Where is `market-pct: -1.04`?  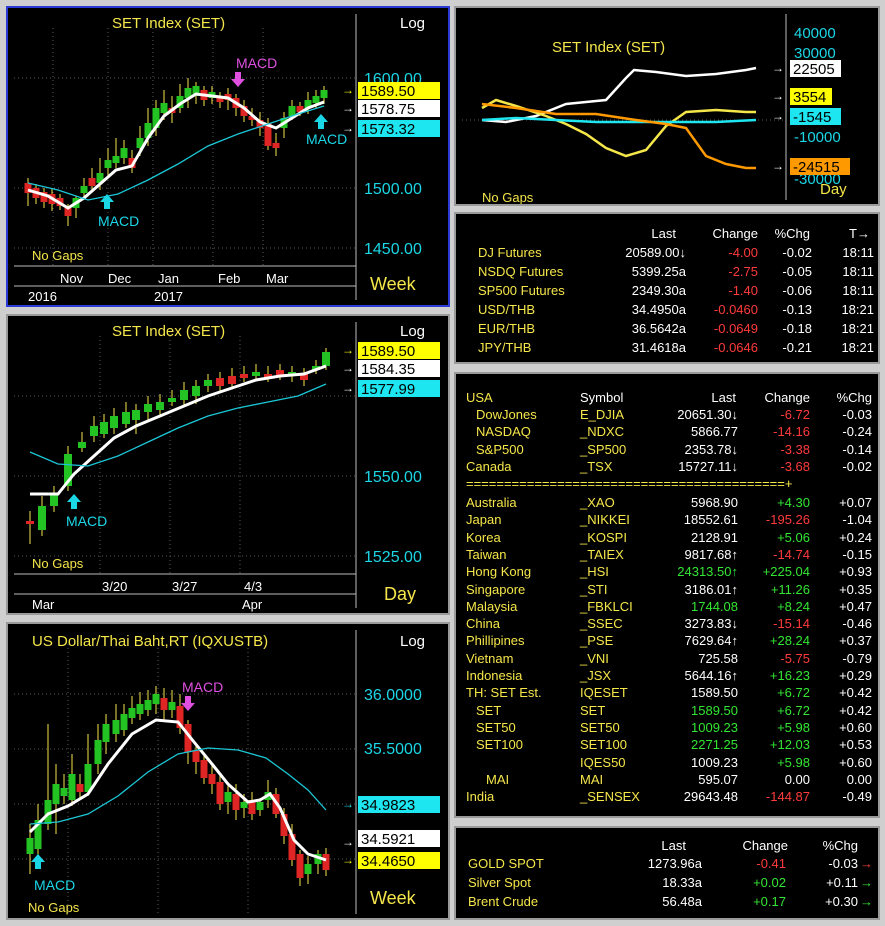
market-pct: -1.04 is located at coordinates (857, 520).